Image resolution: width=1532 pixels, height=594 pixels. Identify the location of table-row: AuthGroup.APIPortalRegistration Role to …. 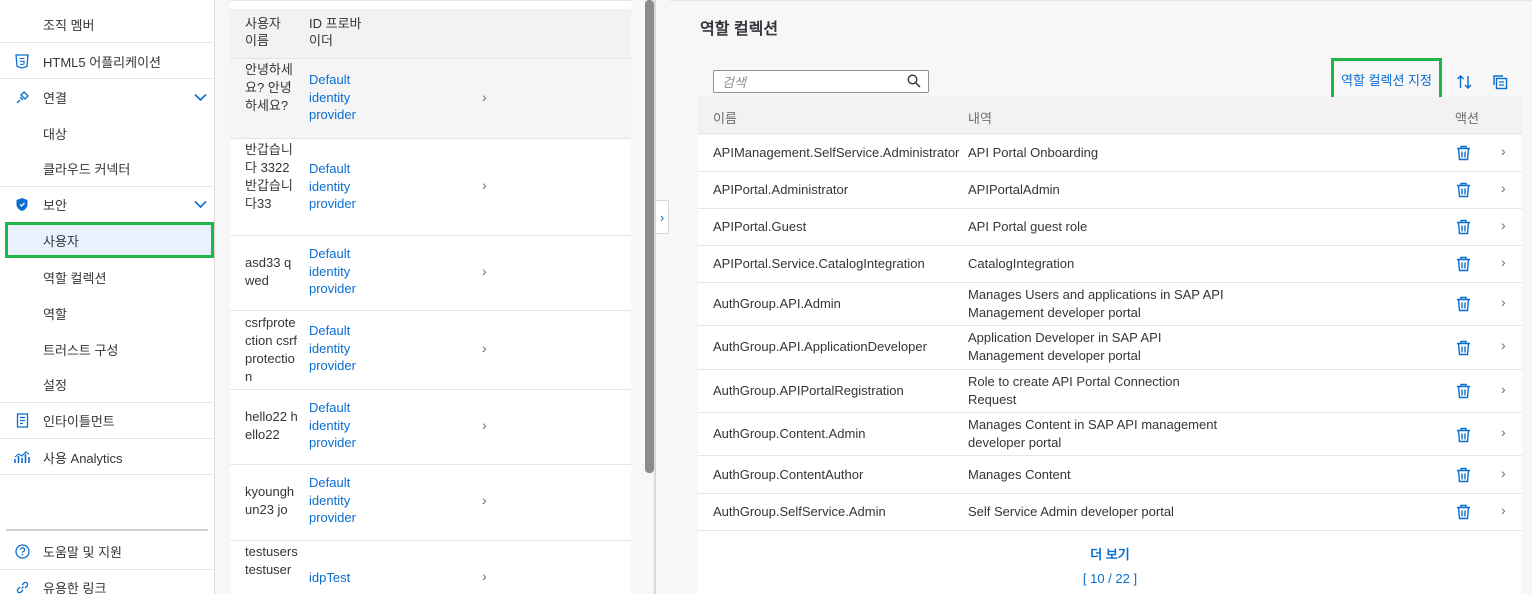
(1110, 391).